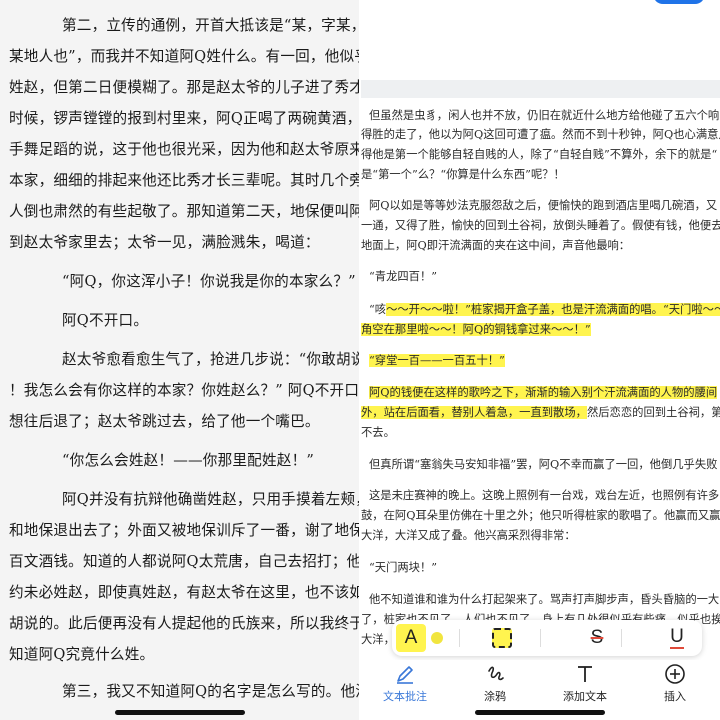 The height and width of the screenshot is (720, 720). What do you see at coordinates (184, 592) in the screenshot?
I see `text-line: 约未必姓赵，即使真姓赵，有赵太爷在这里，也不该如此` at bounding box center [184, 592].